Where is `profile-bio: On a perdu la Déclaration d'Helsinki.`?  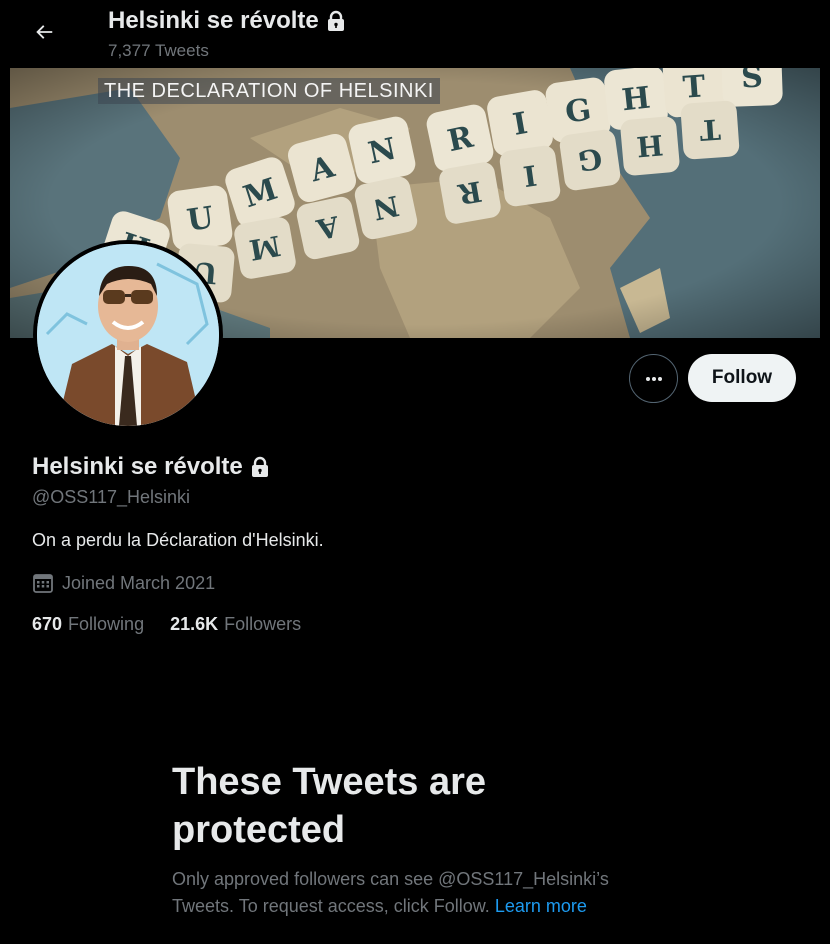 profile-bio: On a perdu la Déclaration d'Helsinki. is located at coordinates (178, 540).